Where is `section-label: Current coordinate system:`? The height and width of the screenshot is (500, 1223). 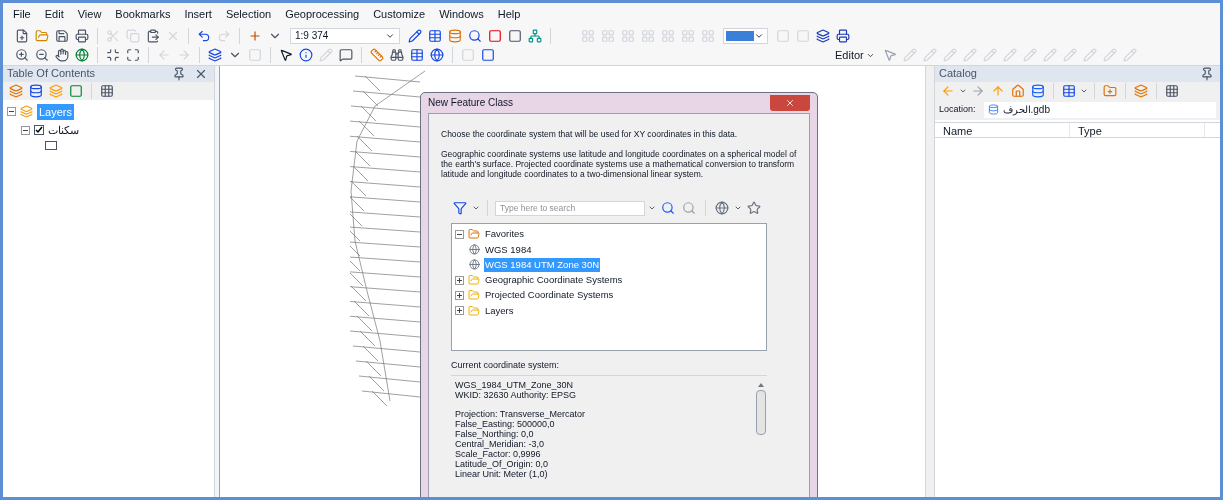 section-label: Current coordinate system: is located at coordinates (506, 366).